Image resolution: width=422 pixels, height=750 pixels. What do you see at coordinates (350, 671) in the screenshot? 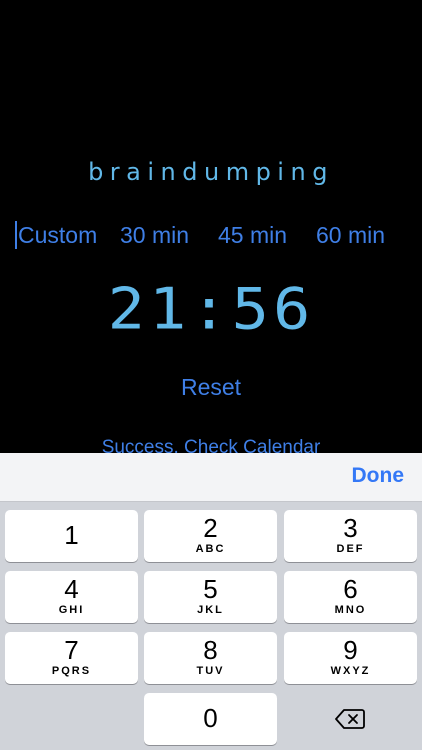
I see `key-letters: WXYZ` at bounding box center [350, 671].